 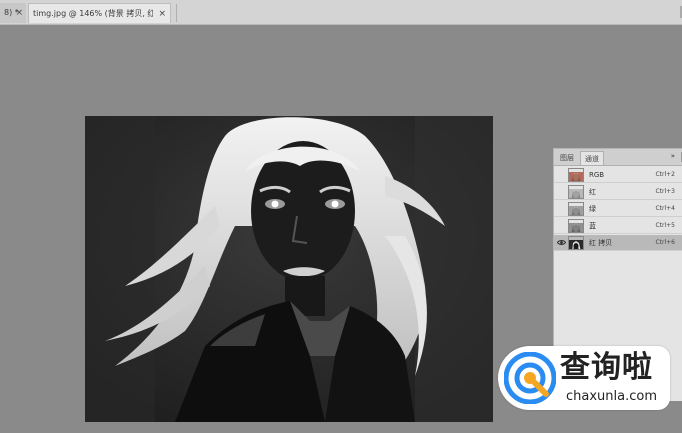 I want to click on watermark: 查询啦 chaxunla.com, so click(x=584, y=378).